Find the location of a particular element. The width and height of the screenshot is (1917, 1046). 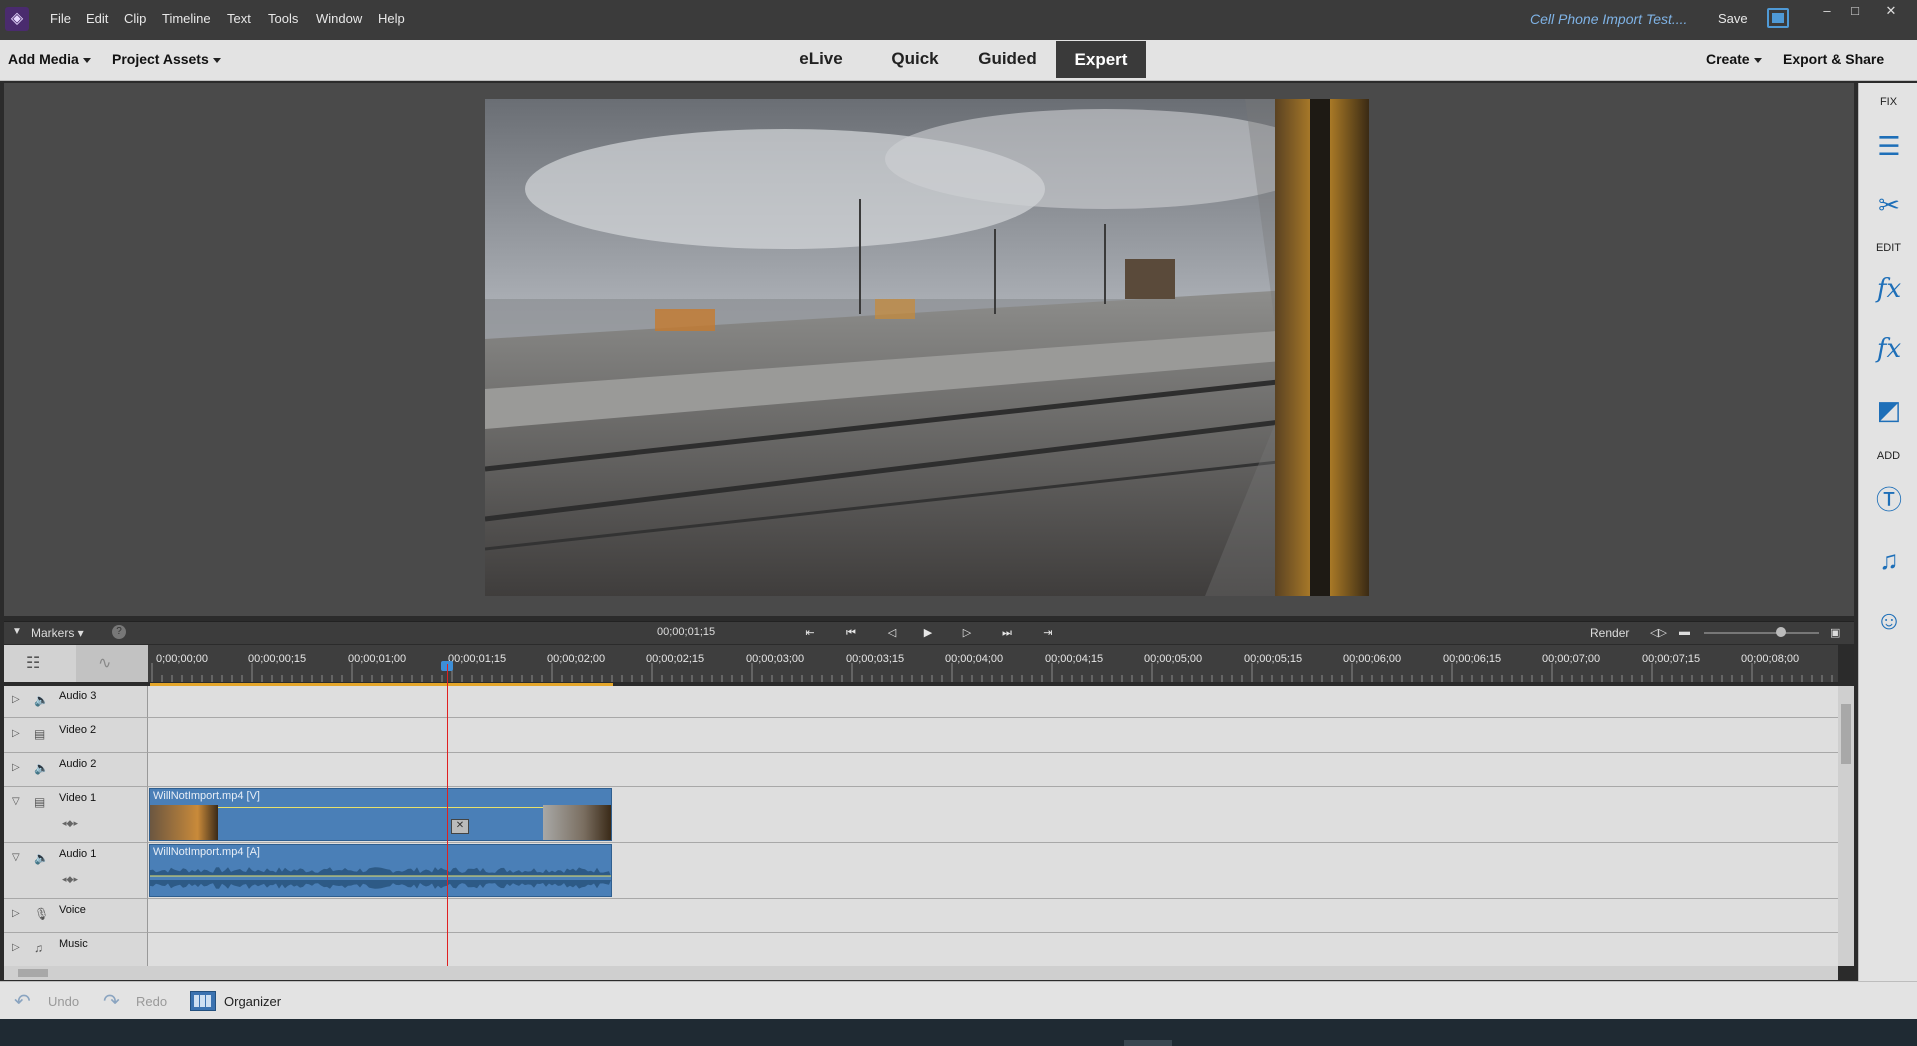

applied-effects-icon: fx is located at coordinates (1889, 289).